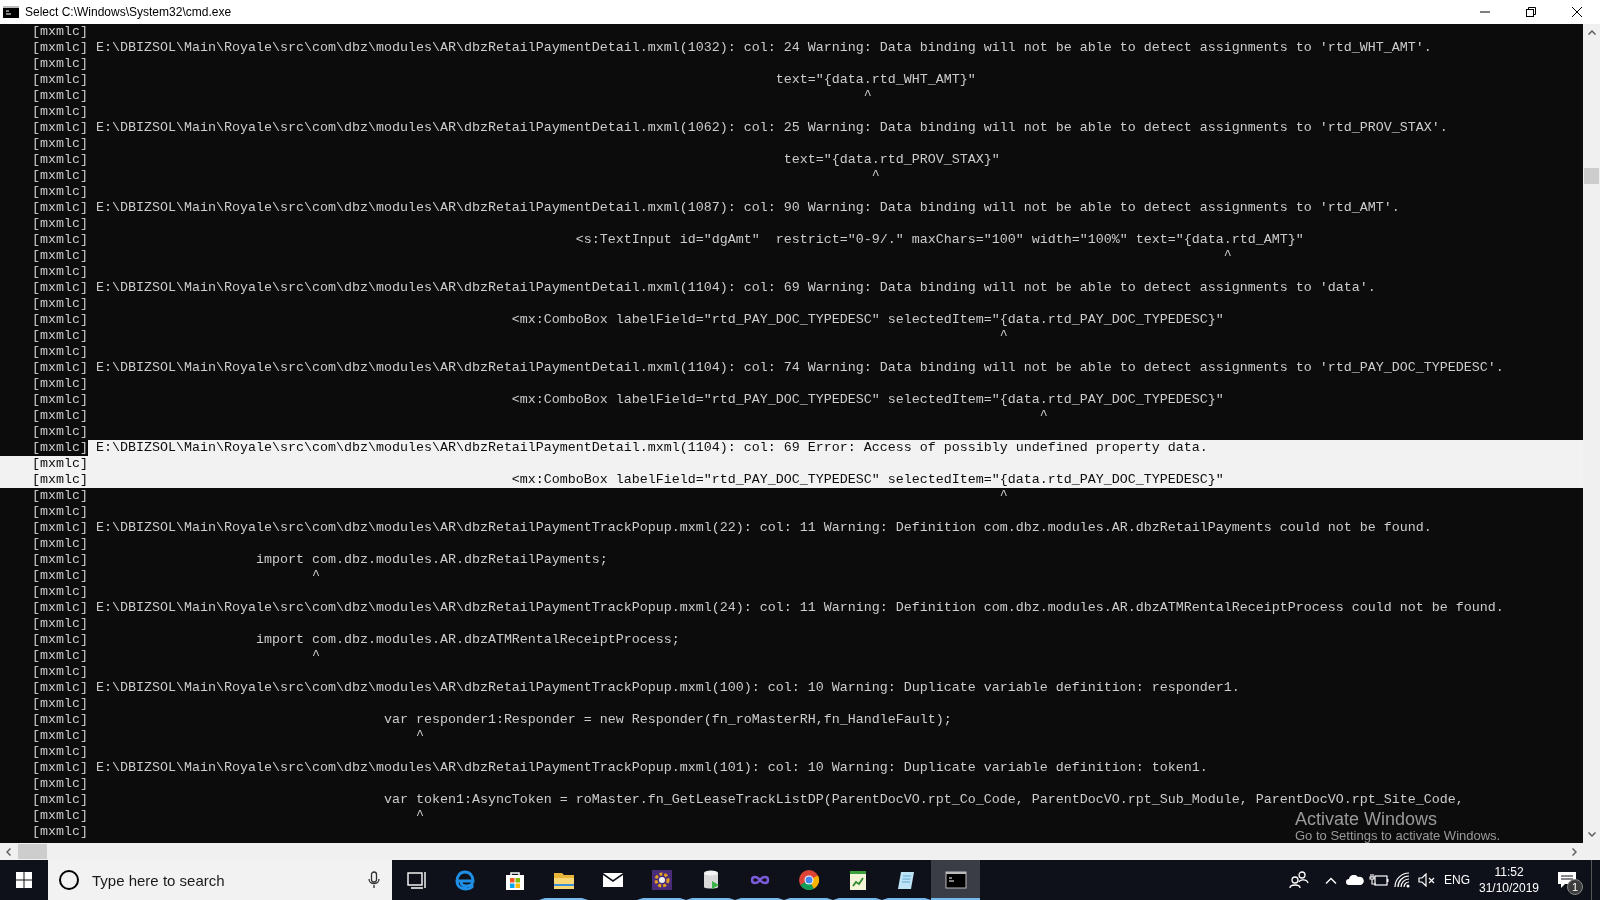 The width and height of the screenshot is (1600, 900). Describe the element at coordinates (1509, 888) in the screenshot. I see `clock-date: 31/10/2019` at that location.